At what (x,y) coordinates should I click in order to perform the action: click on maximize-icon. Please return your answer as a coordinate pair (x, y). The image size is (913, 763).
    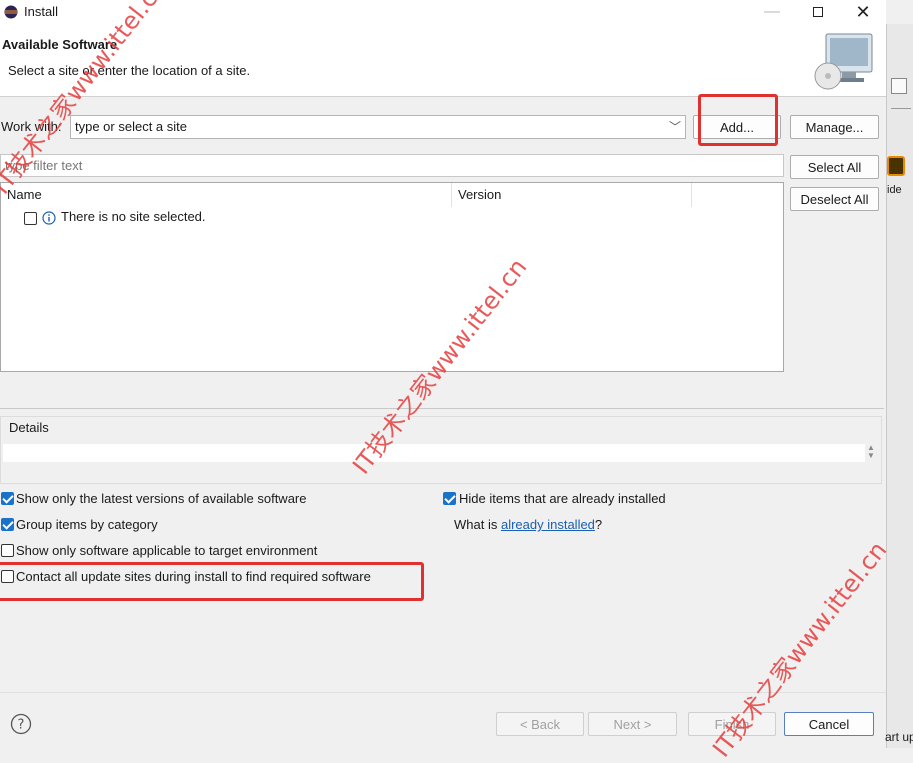
    Looking at the image, I should click on (818, 12).